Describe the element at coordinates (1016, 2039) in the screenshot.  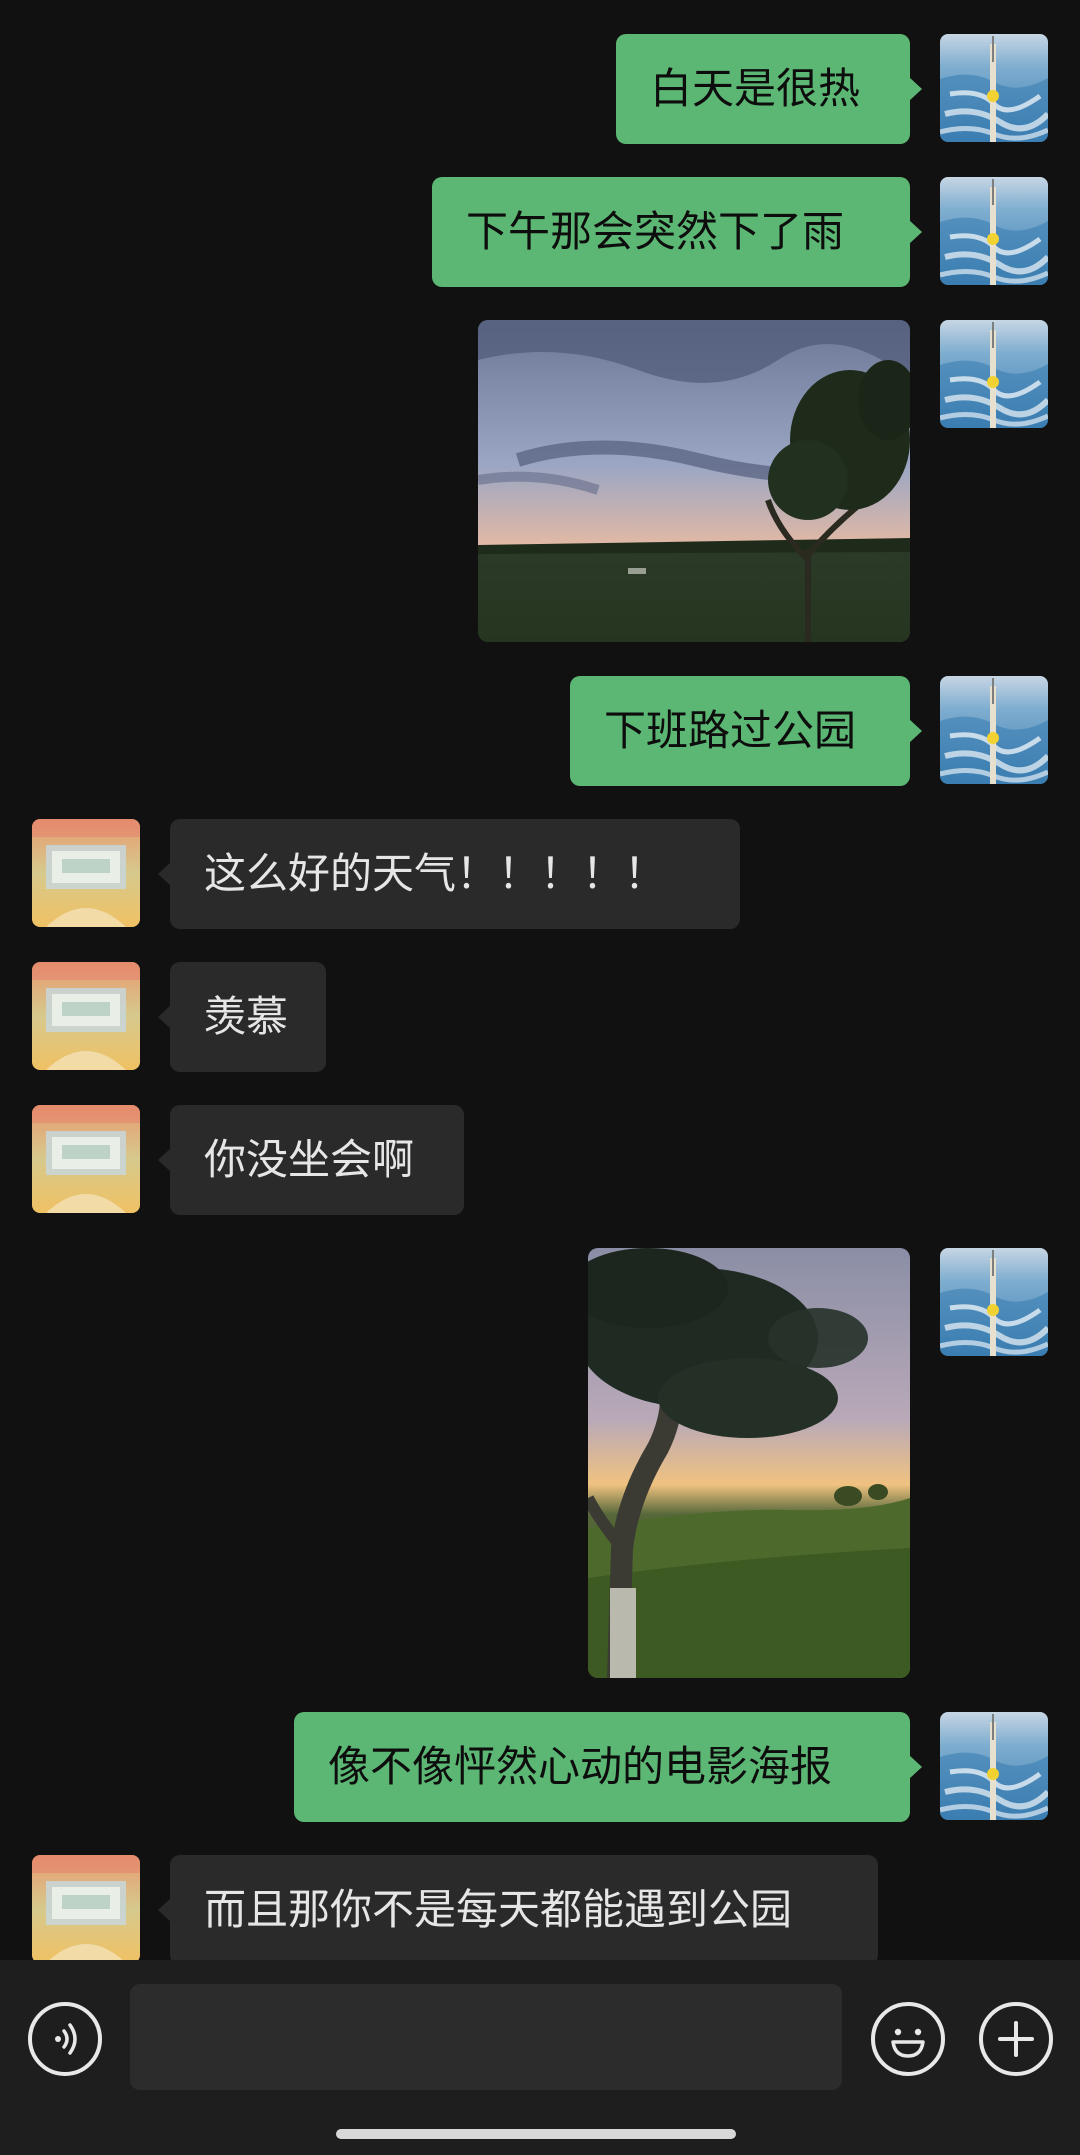
I see `plus-icon` at that location.